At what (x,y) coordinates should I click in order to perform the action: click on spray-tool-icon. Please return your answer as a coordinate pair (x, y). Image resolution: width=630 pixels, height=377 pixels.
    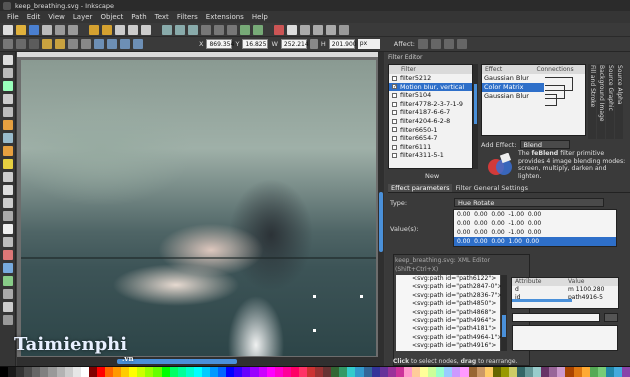
    Looking at the image, I should click on (7, 242).